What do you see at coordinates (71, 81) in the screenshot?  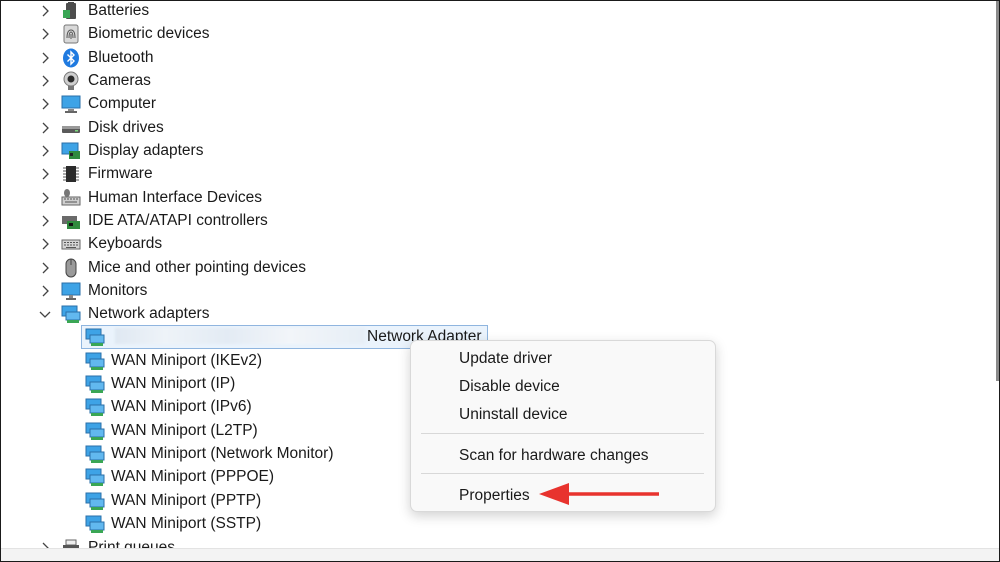 I see `camera-icon` at bounding box center [71, 81].